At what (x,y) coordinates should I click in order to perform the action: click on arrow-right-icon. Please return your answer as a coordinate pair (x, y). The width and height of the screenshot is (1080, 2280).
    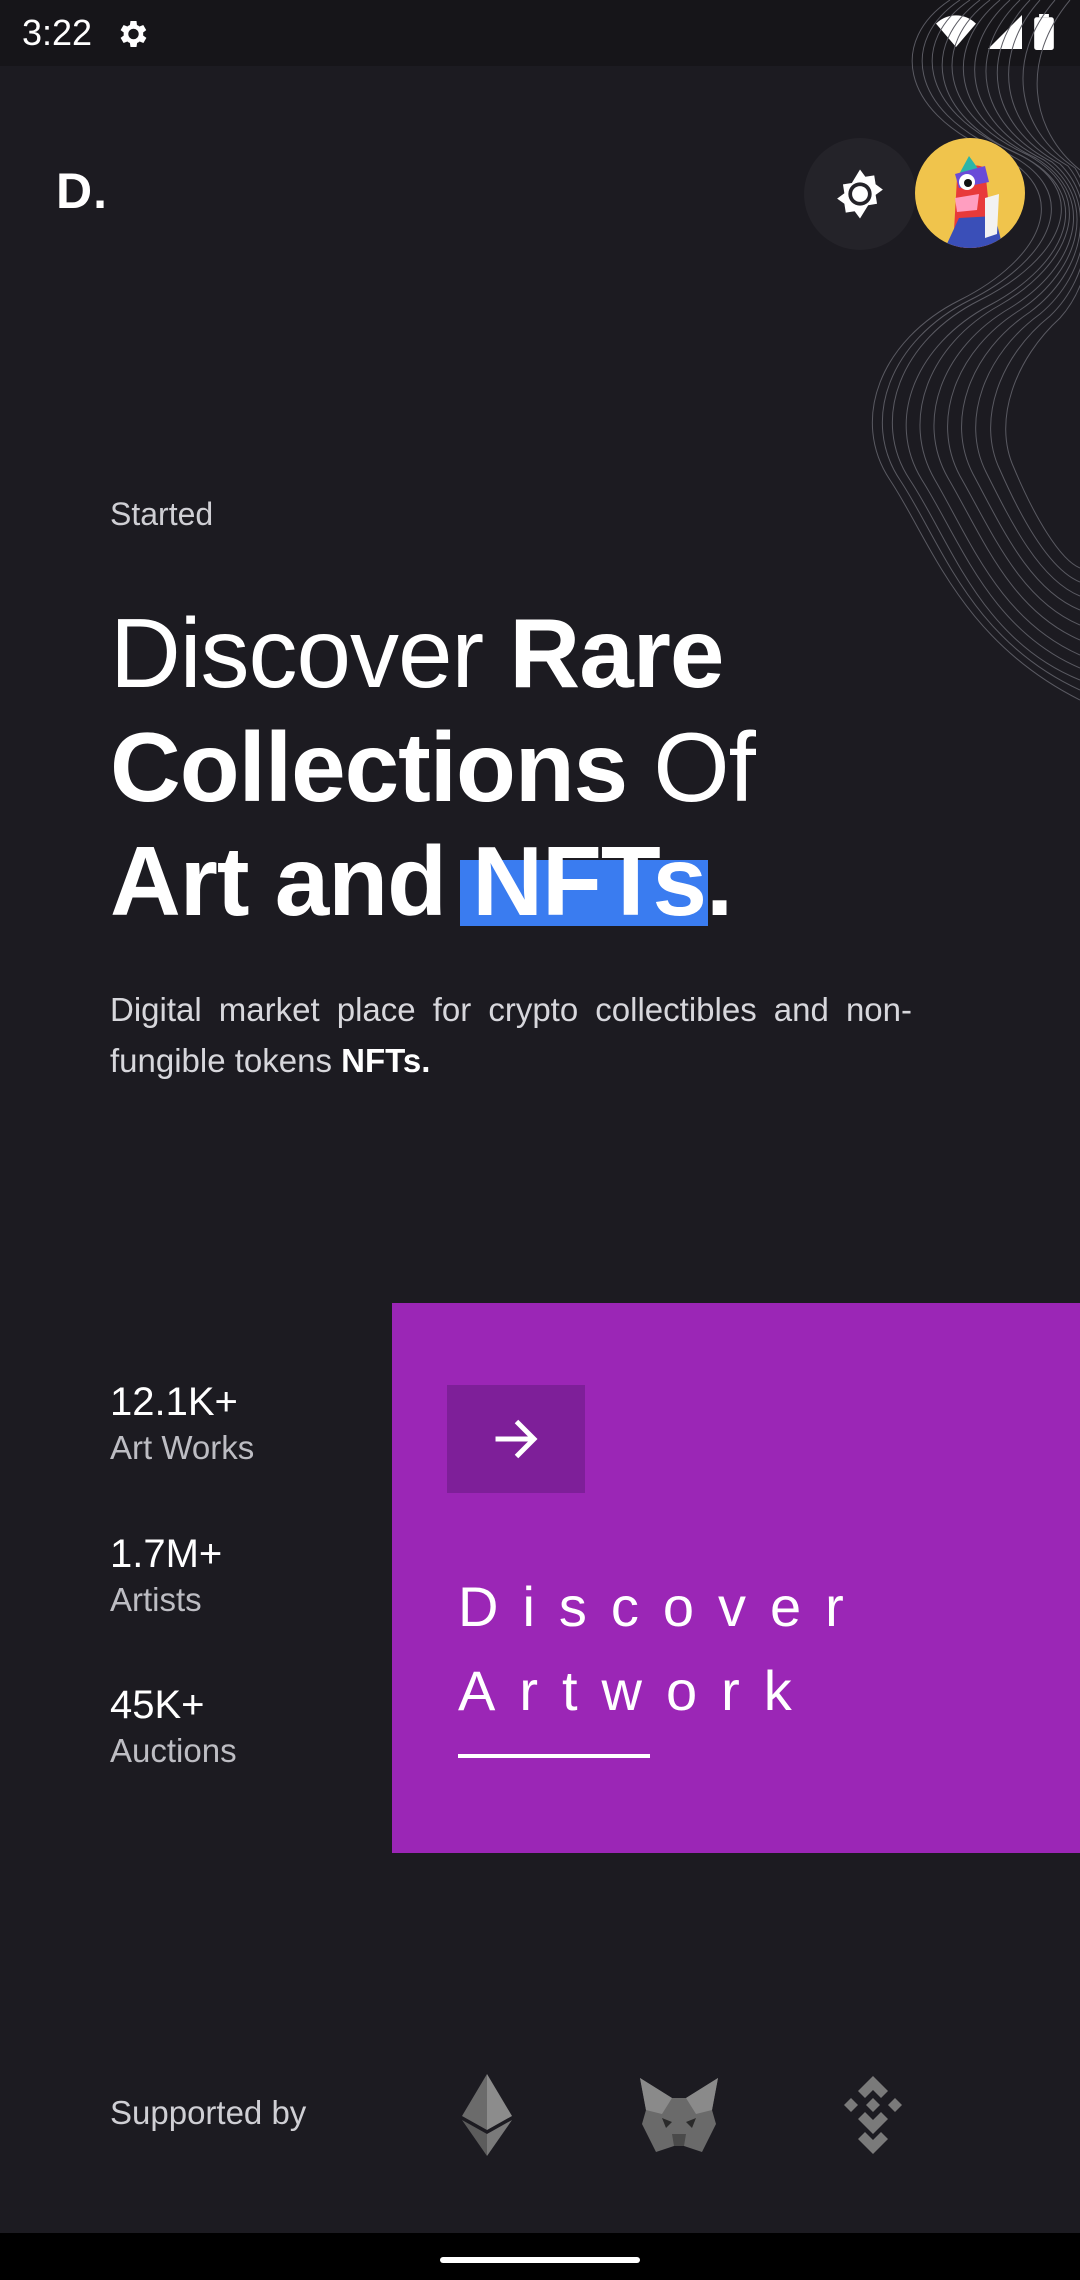
    Looking at the image, I should click on (516, 1439).